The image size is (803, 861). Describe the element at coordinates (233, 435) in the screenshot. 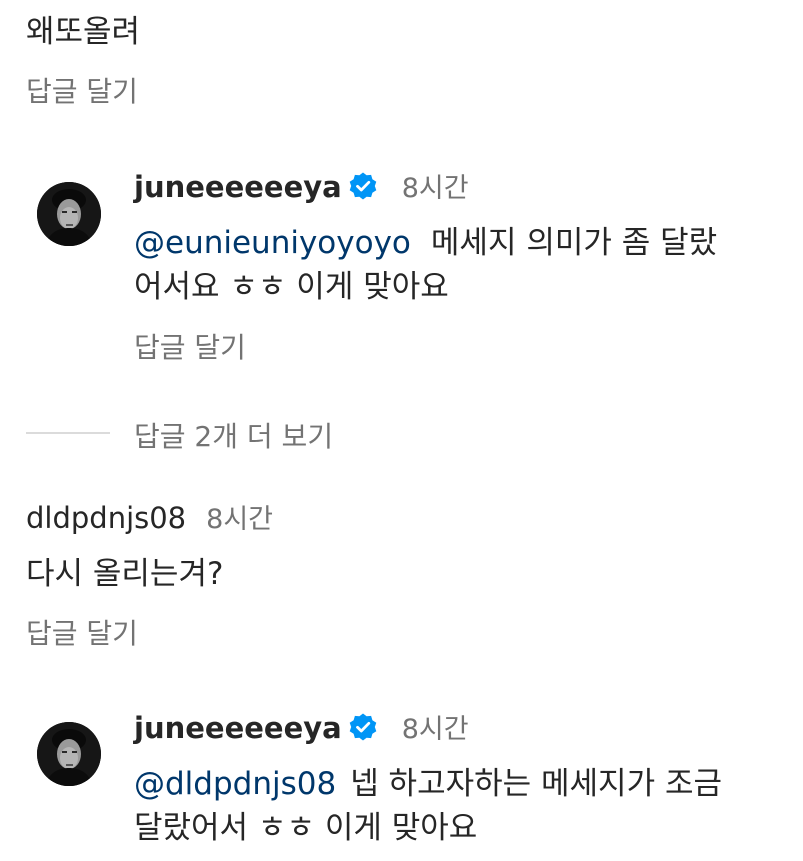

I see `view-more-replies-button: 답글 2개 더 보기` at that location.